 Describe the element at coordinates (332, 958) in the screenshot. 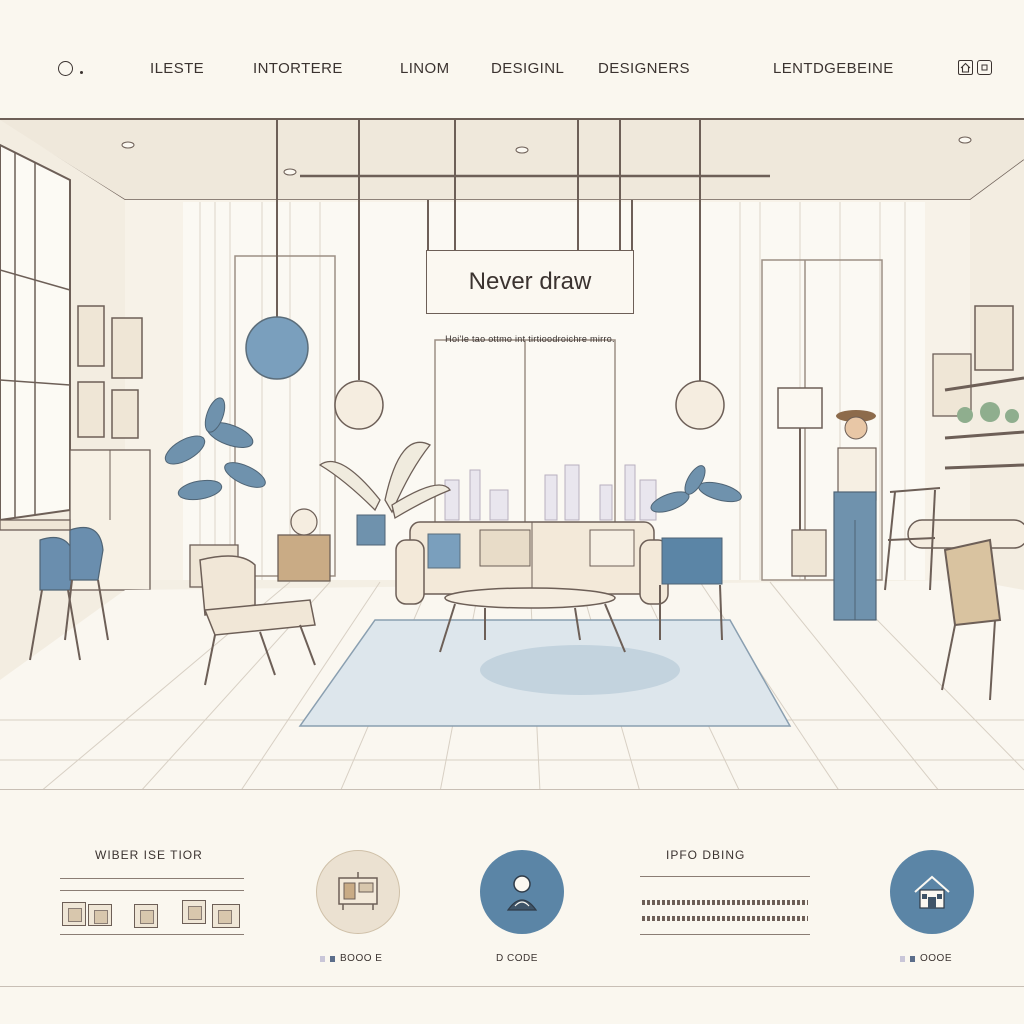

I see `caption-1-bullet` at that location.